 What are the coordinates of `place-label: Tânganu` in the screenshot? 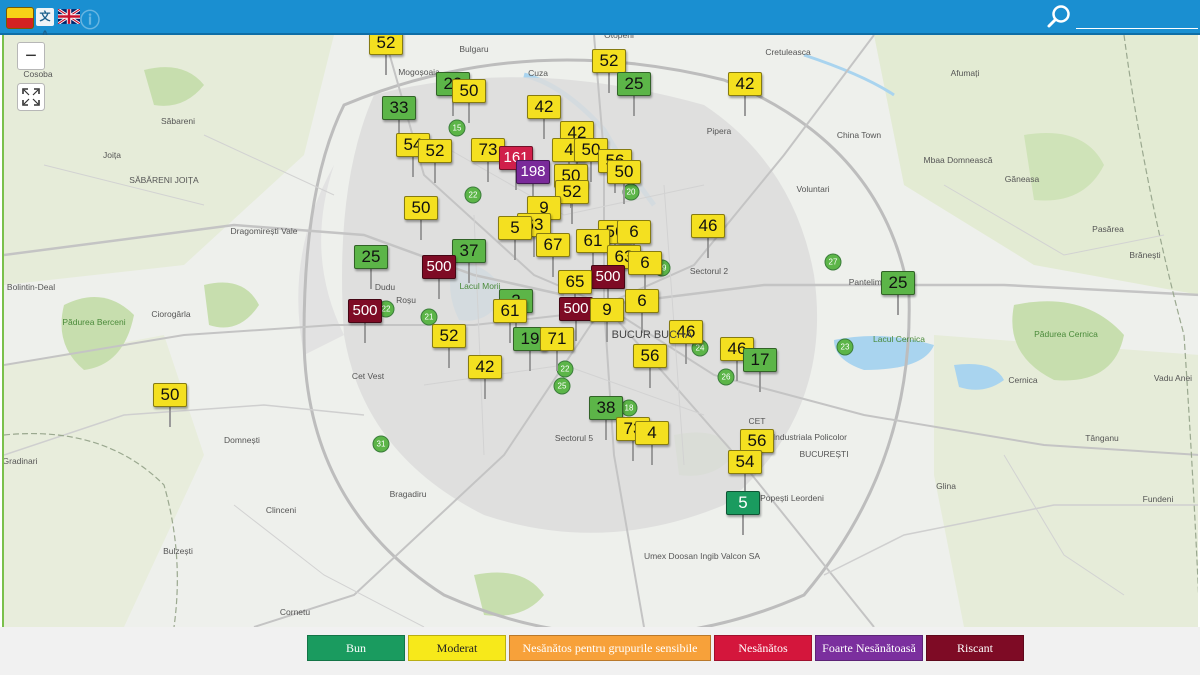 It's located at (1102, 438).